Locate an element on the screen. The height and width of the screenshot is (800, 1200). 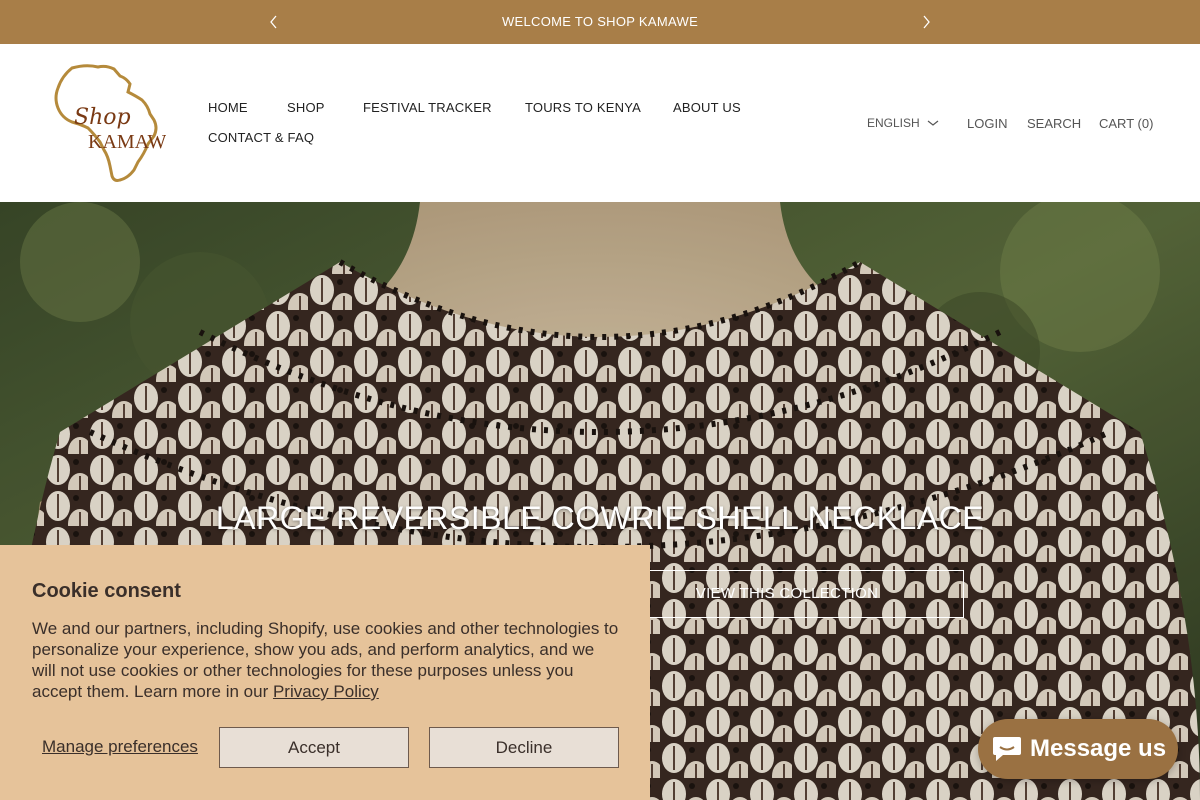
announcement-next-button is located at coordinates (926, 22).